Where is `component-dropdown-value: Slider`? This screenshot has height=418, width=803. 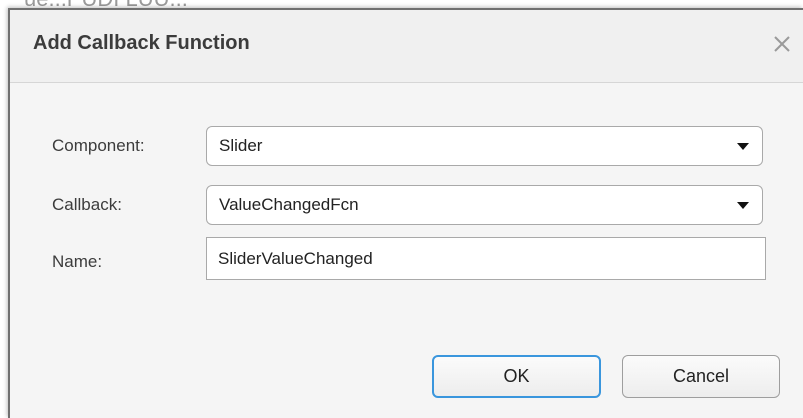 component-dropdown-value: Slider is located at coordinates (241, 145).